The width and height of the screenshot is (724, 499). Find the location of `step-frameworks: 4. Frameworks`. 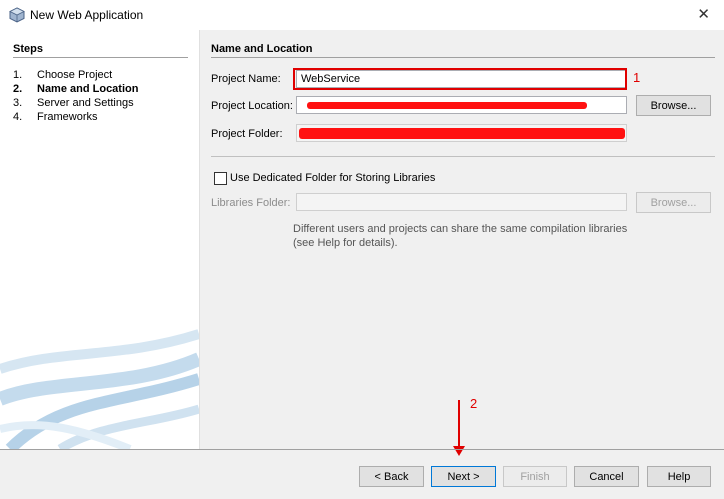

step-frameworks: 4. Frameworks is located at coordinates (55, 117).